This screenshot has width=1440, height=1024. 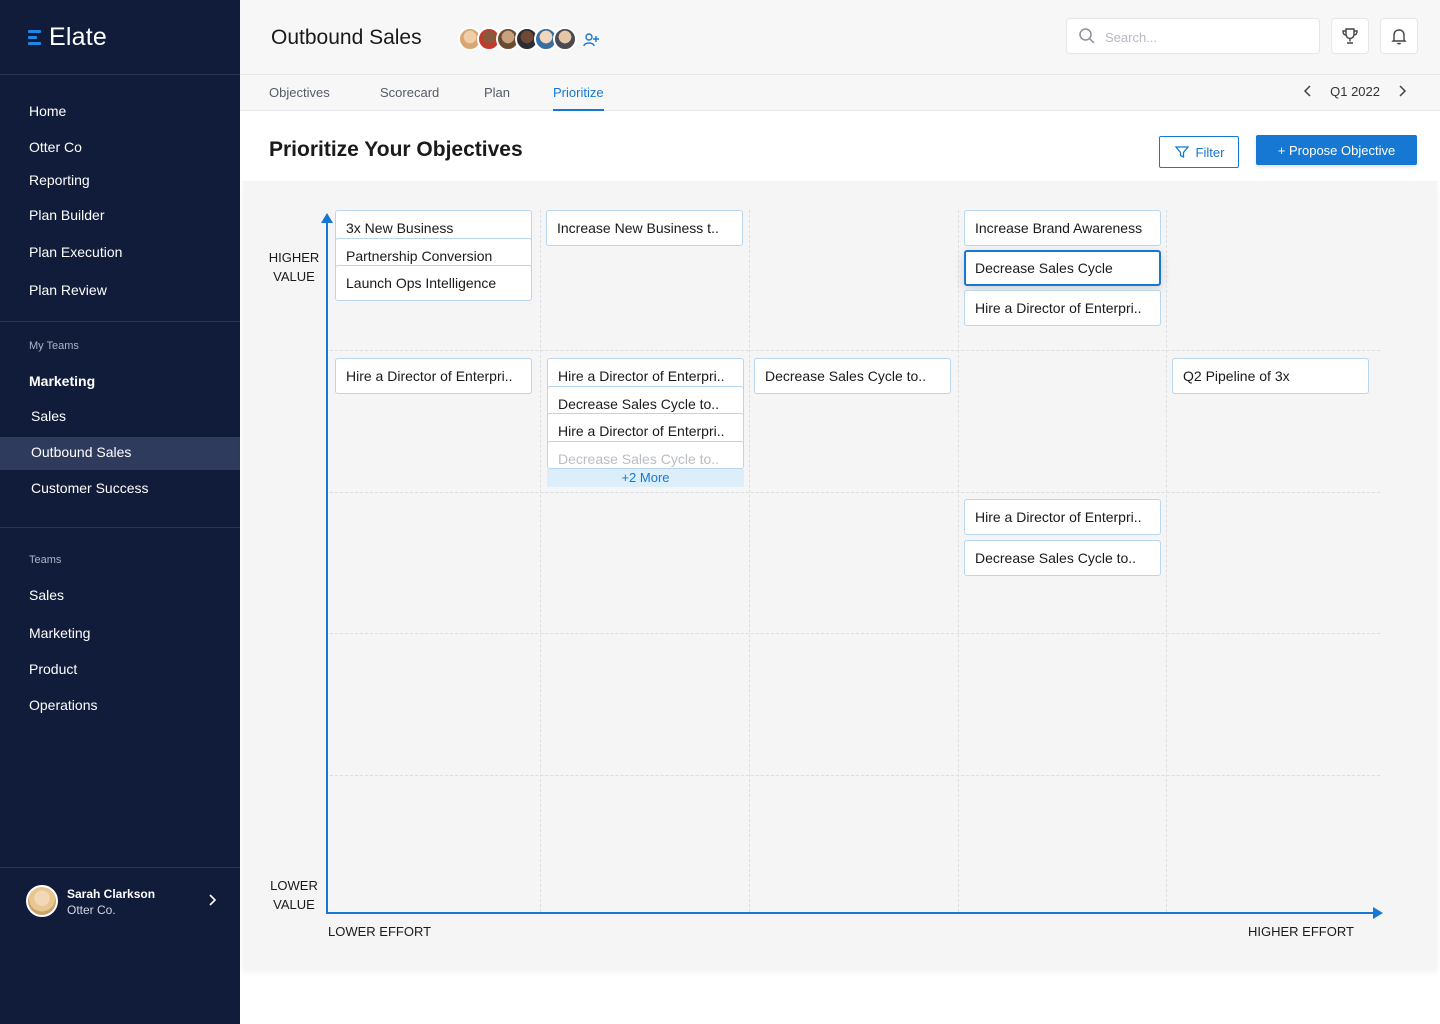 I want to click on user-profile: Sarah Clarkson Otter Co., so click(x=124, y=901).